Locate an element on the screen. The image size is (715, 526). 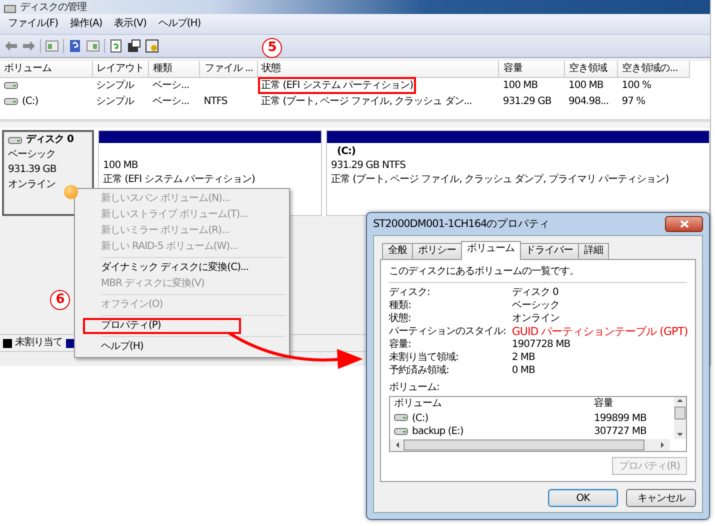
menu-item: 操作(A) is located at coordinates (86, 24).